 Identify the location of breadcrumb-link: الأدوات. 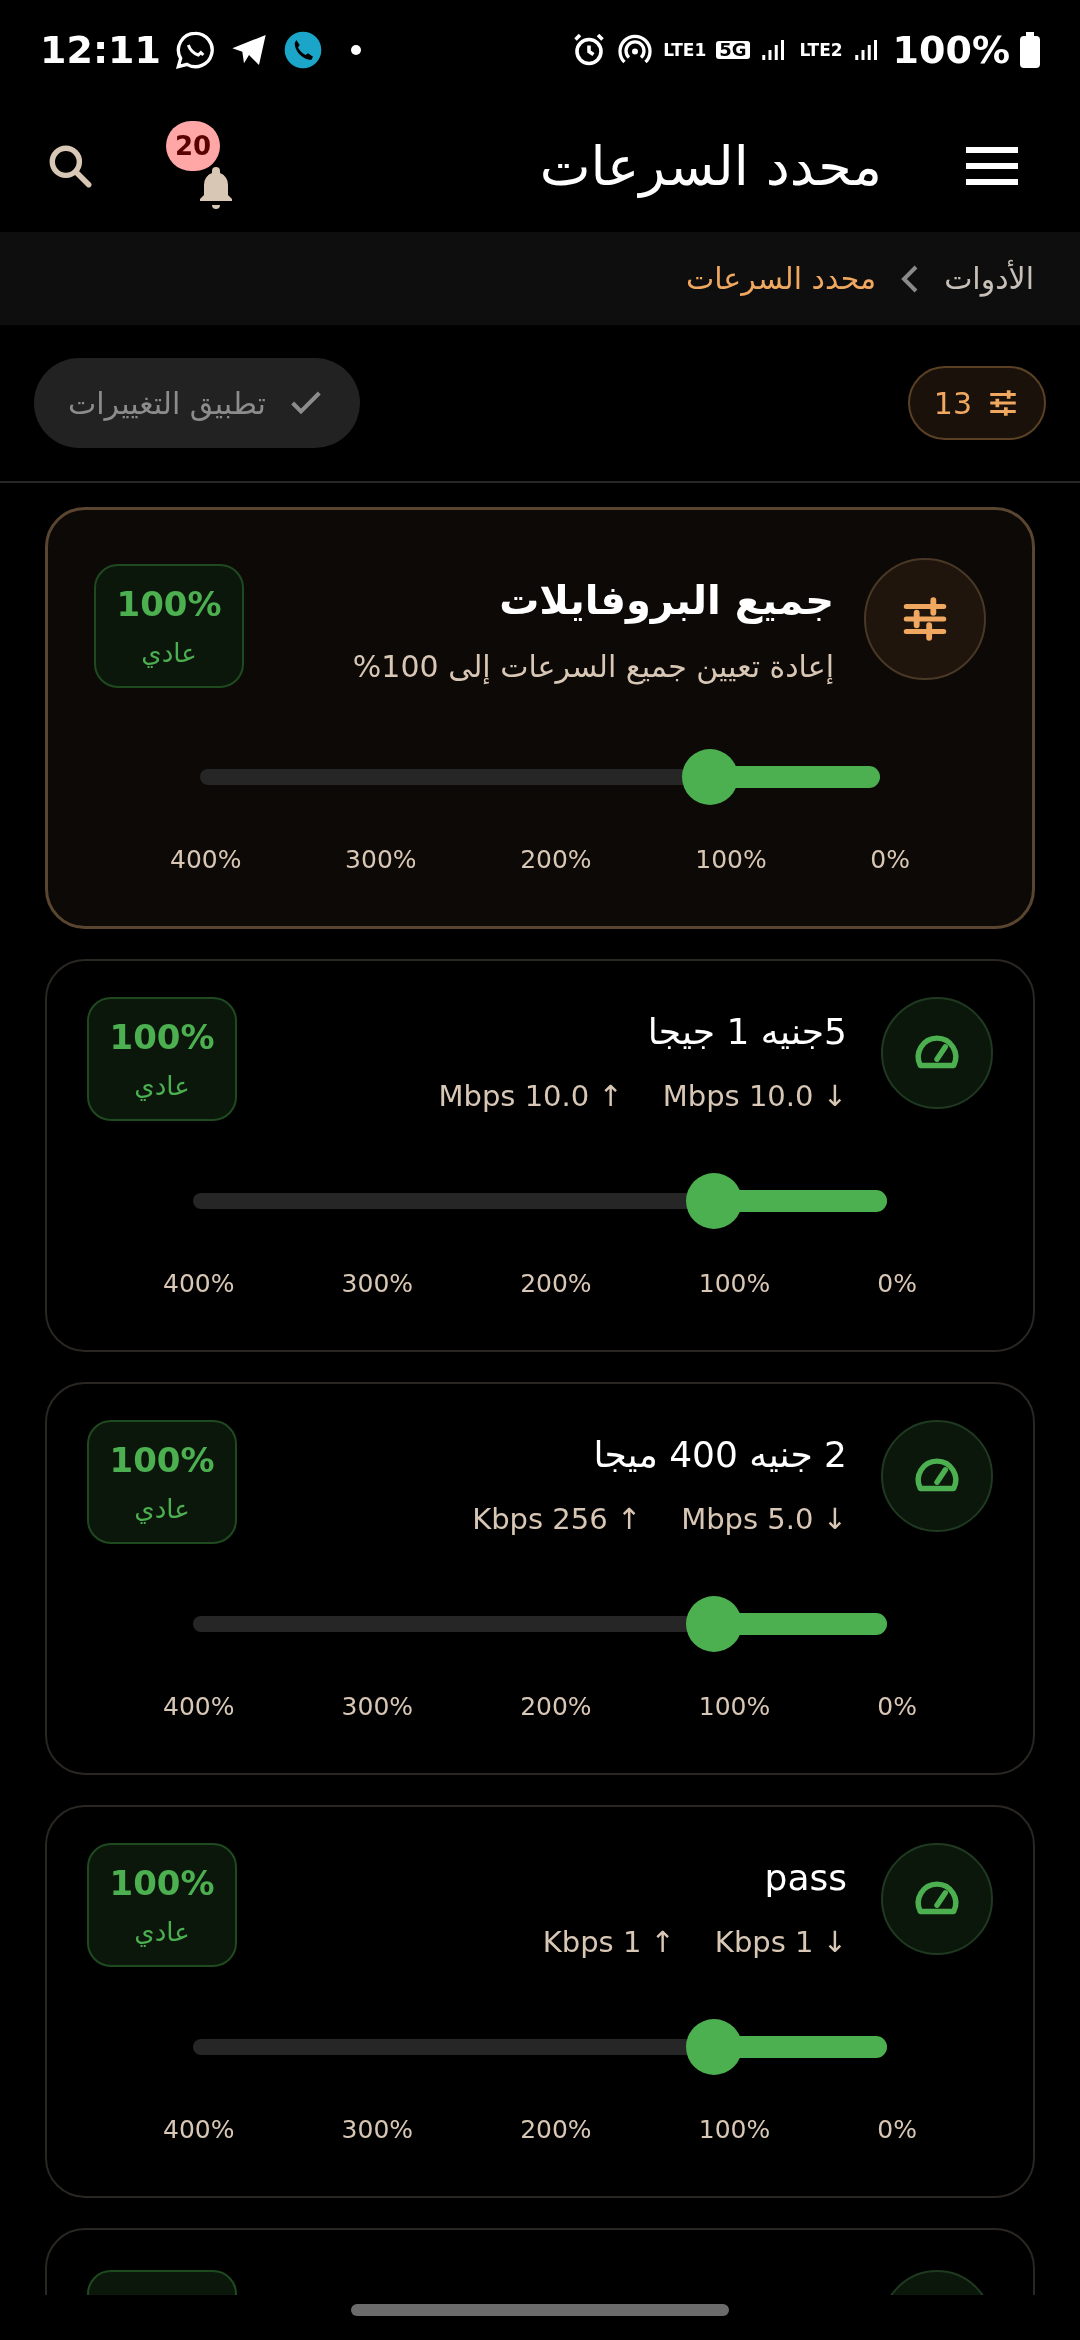
(989, 278).